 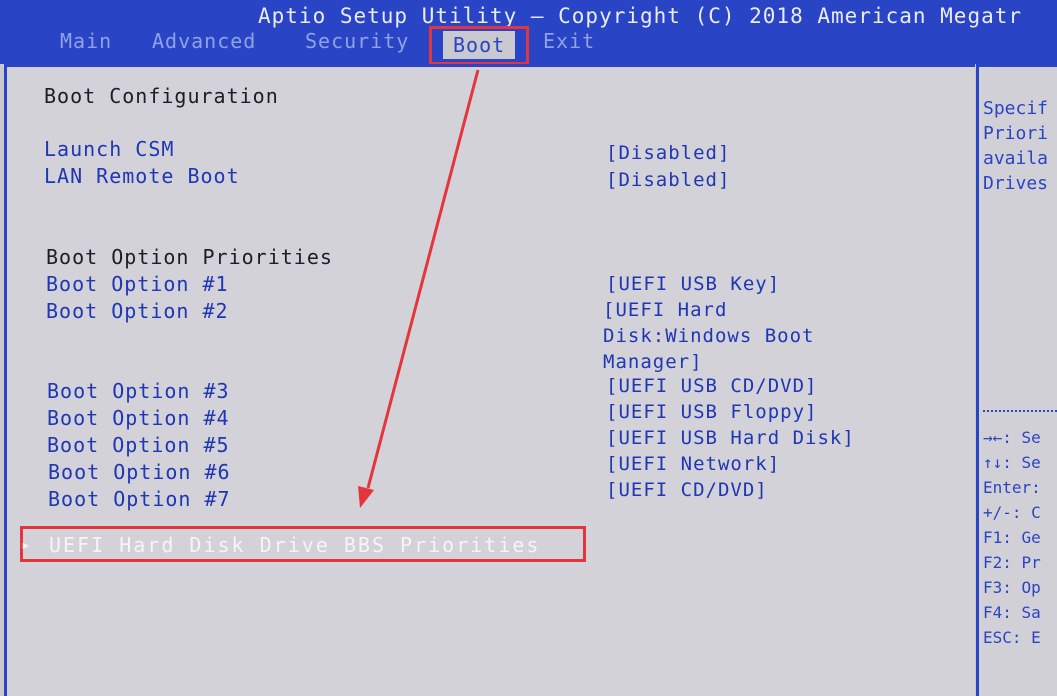 I want to click on boot-option-5-value: [UEFI USB Hard Disk], so click(x=730, y=438).